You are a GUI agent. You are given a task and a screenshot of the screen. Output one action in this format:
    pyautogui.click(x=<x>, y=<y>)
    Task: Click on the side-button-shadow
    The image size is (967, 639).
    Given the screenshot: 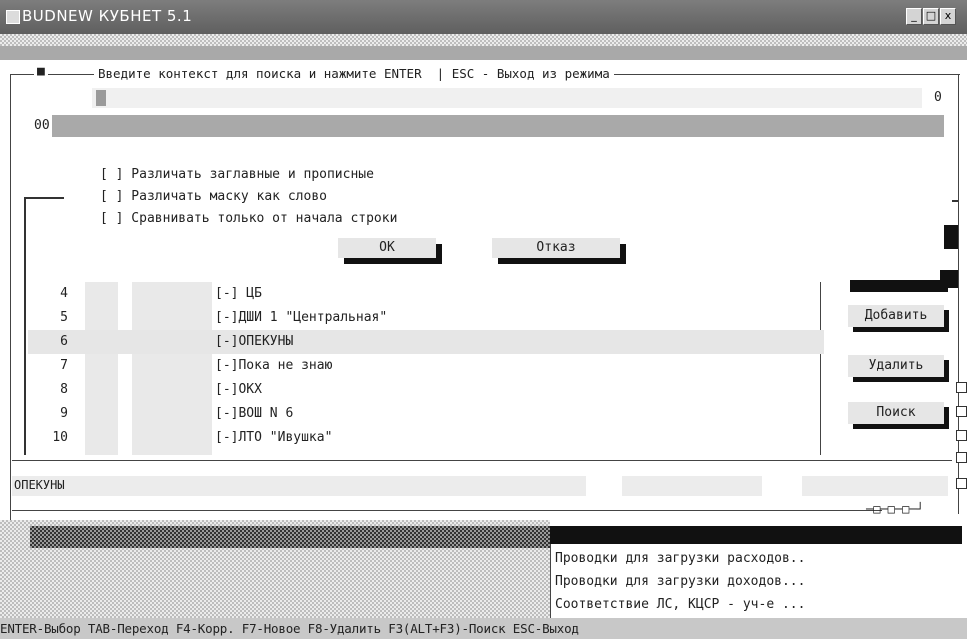 What is the action you would take?
    pyautogui.click(x=899, y=286)
    